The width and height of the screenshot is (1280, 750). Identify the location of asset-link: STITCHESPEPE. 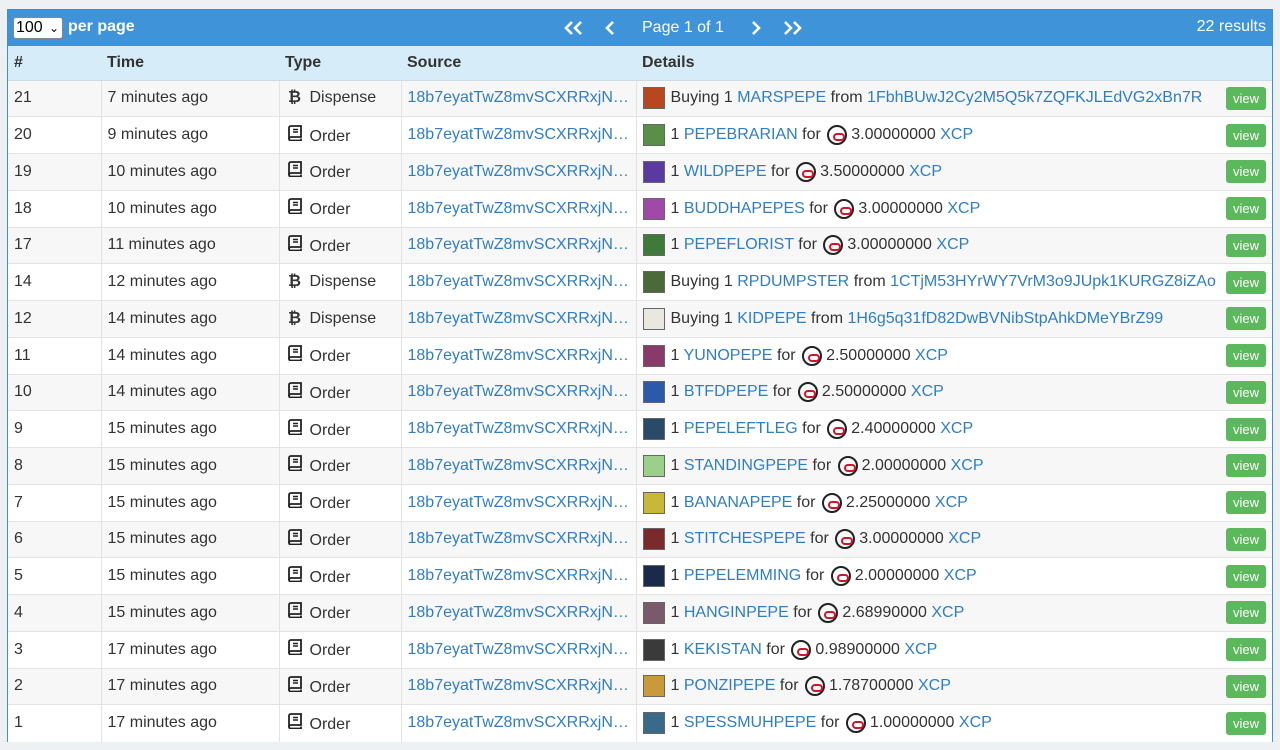
(745, 539).